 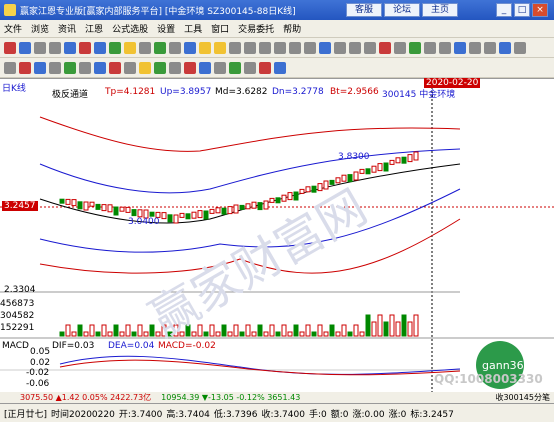 What do you see at coordinates (522, 10) in the screenshot?
I see `maximize-button: □` at bounding box center [522, 10].